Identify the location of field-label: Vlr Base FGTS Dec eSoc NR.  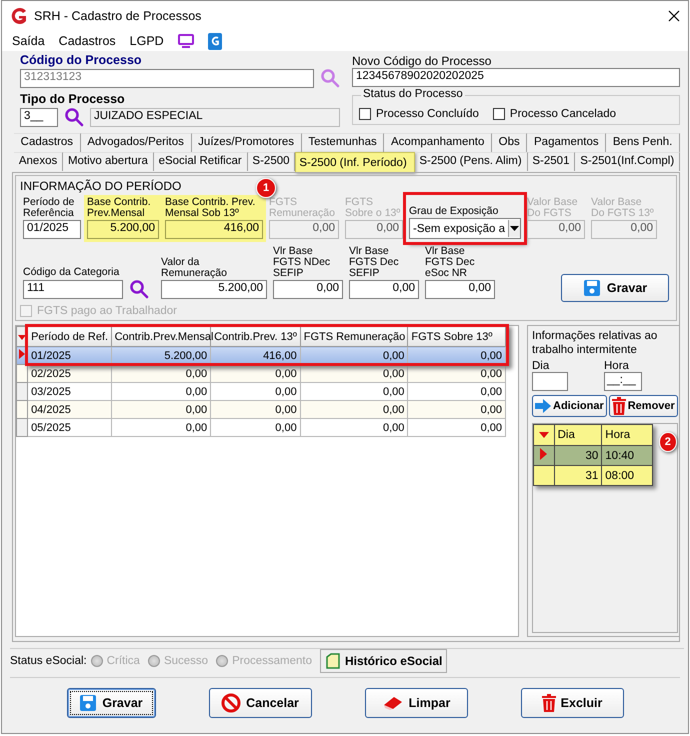
(450, 262).